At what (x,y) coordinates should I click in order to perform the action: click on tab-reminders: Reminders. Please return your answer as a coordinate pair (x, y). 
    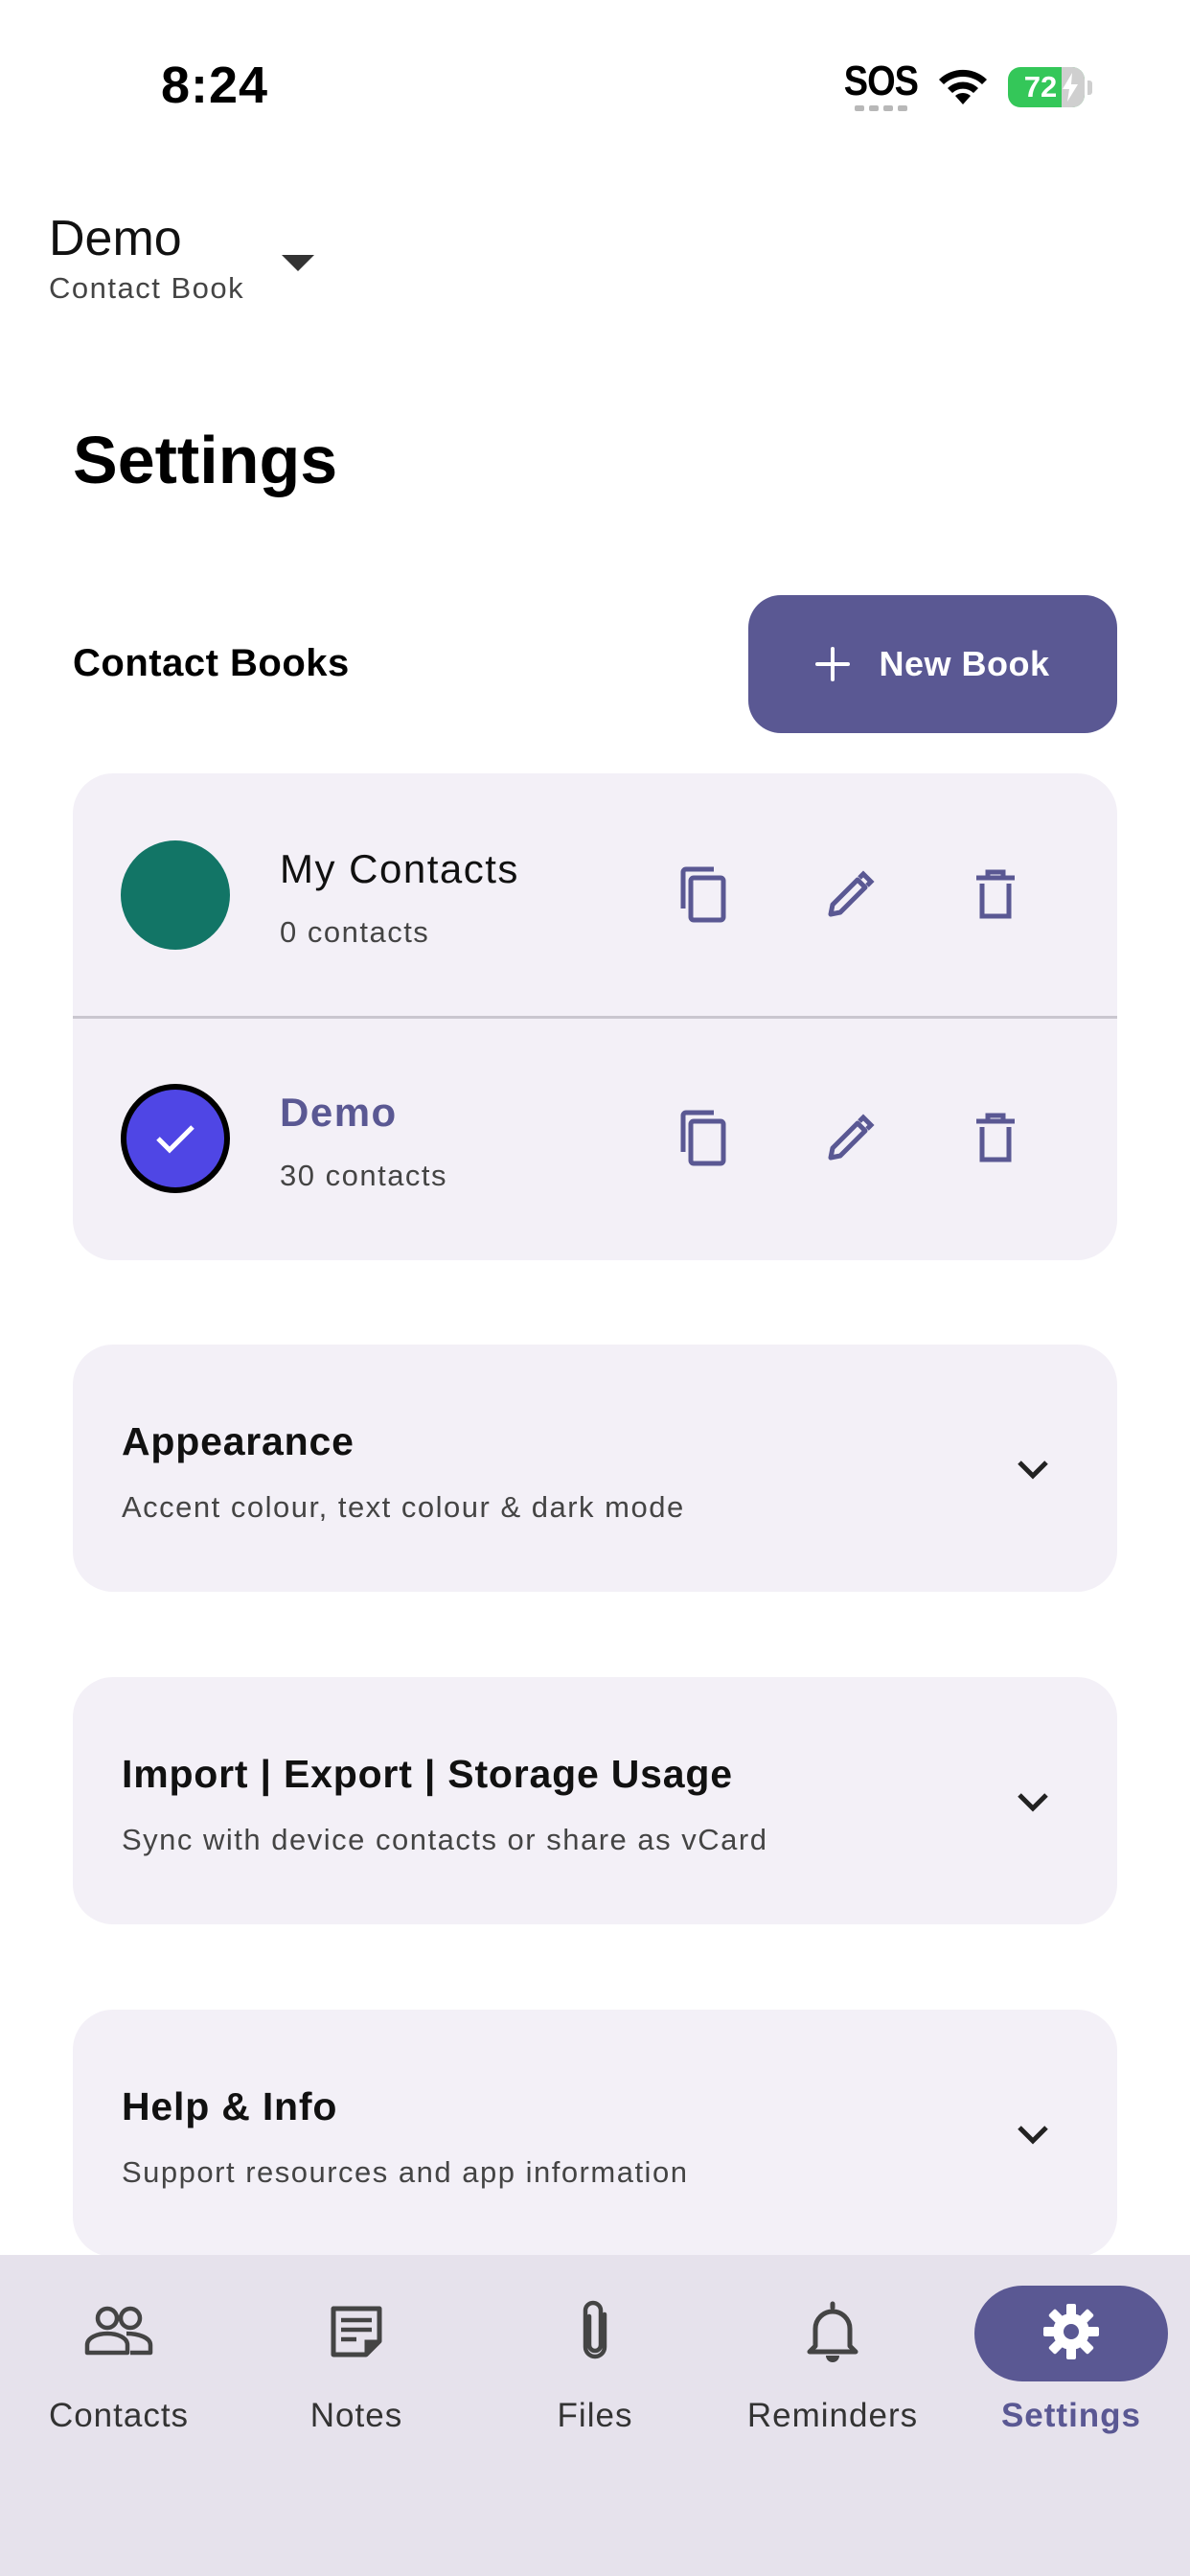
    Looking at the image, I should click on (833, 2370).